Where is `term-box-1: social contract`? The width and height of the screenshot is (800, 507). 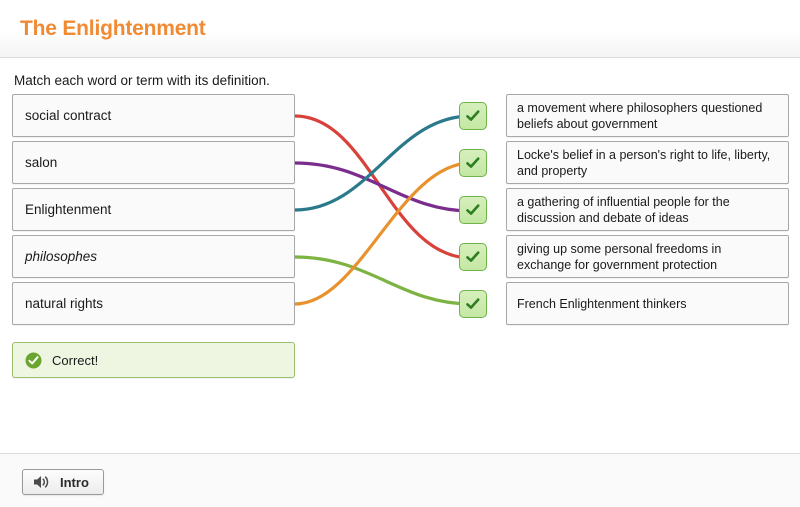 term-box-1: social contract is located at coordinates (153, 115).